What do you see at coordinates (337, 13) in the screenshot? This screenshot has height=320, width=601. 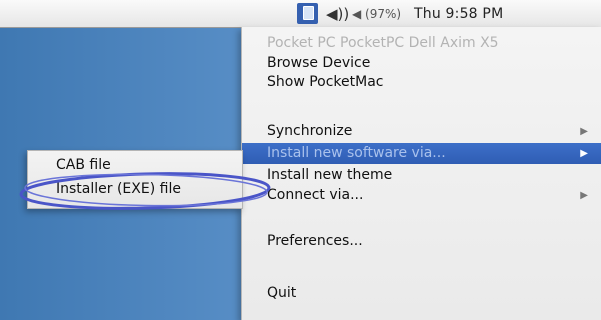 I see `speaker-volume-icon: ◀))` at bounding box center [337, 13].